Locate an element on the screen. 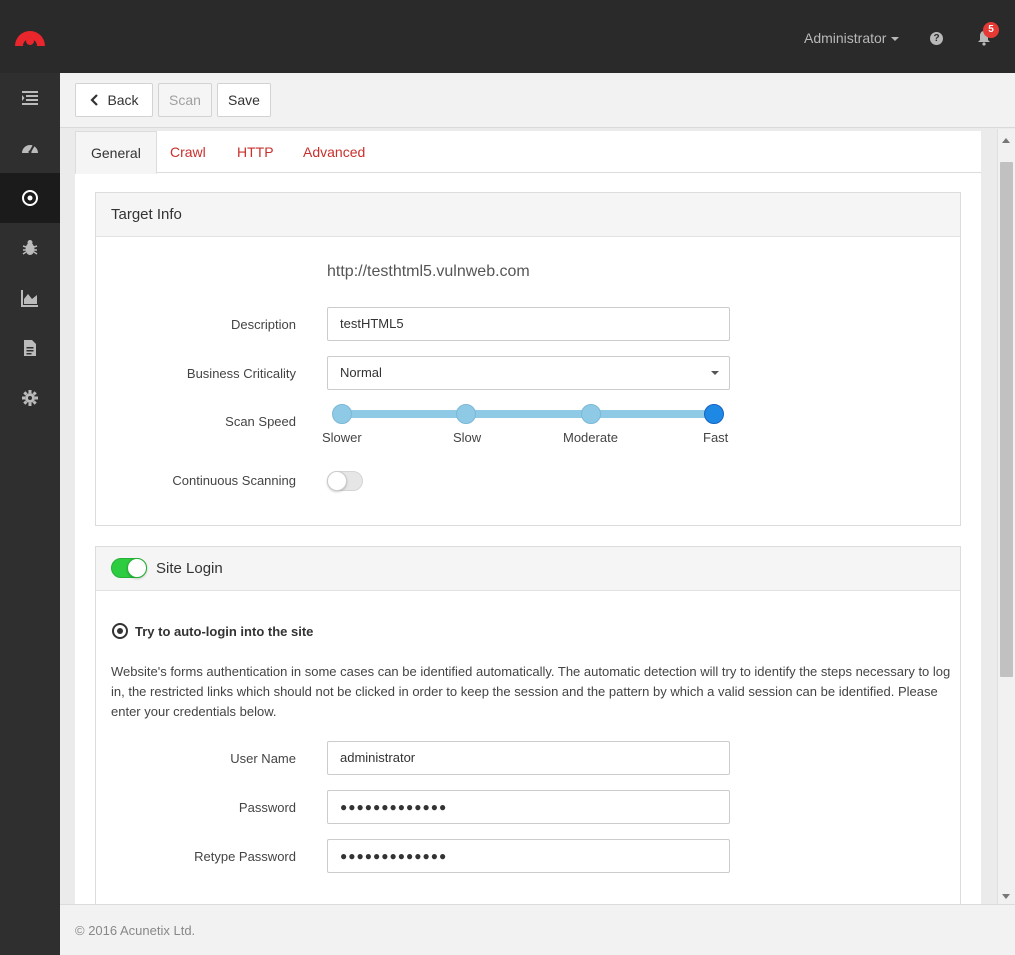 The image size is (1015, 955). password-label: Password is located at coordinates (267, 807).